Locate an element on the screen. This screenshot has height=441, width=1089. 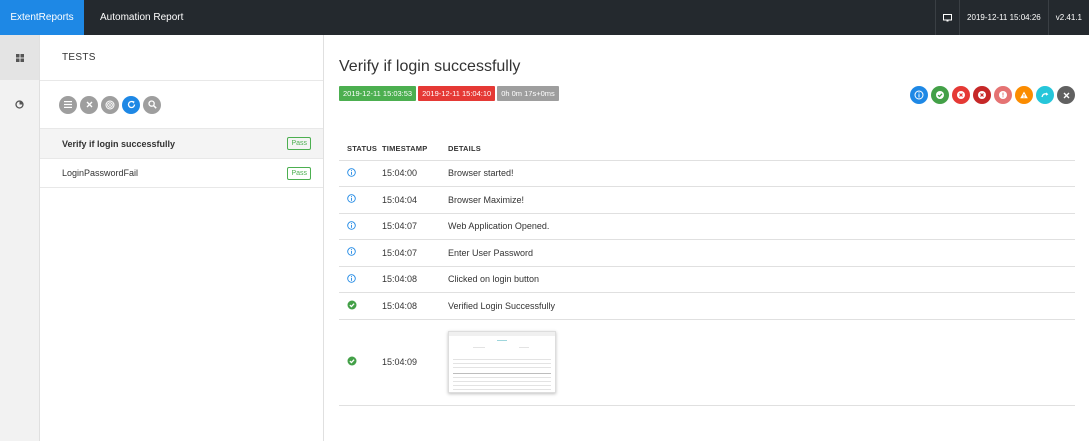
table-row: 15:04:07 Web Application Opened. is located at coordinates (707, 226).